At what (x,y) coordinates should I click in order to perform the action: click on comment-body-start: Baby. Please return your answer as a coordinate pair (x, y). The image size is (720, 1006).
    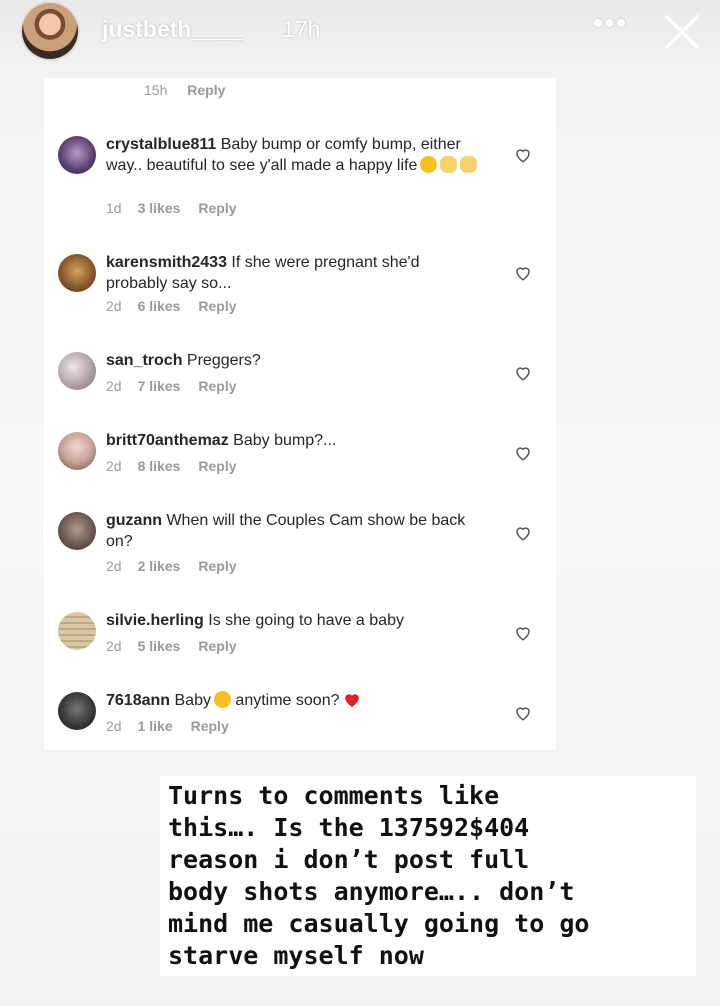
    Looking at the image, I should click on (192, 700).